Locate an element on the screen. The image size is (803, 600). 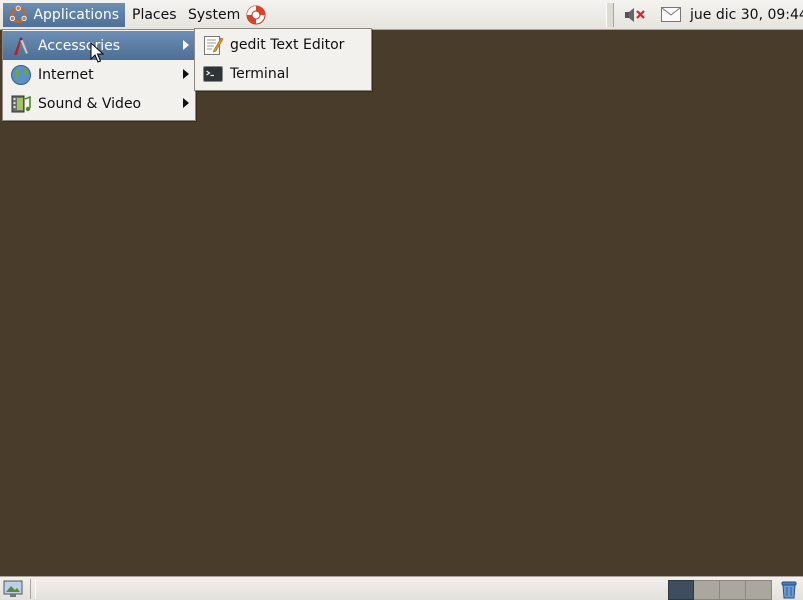
clock-text: jue dic 30, 09:44 is located at coordinates (746, 15).